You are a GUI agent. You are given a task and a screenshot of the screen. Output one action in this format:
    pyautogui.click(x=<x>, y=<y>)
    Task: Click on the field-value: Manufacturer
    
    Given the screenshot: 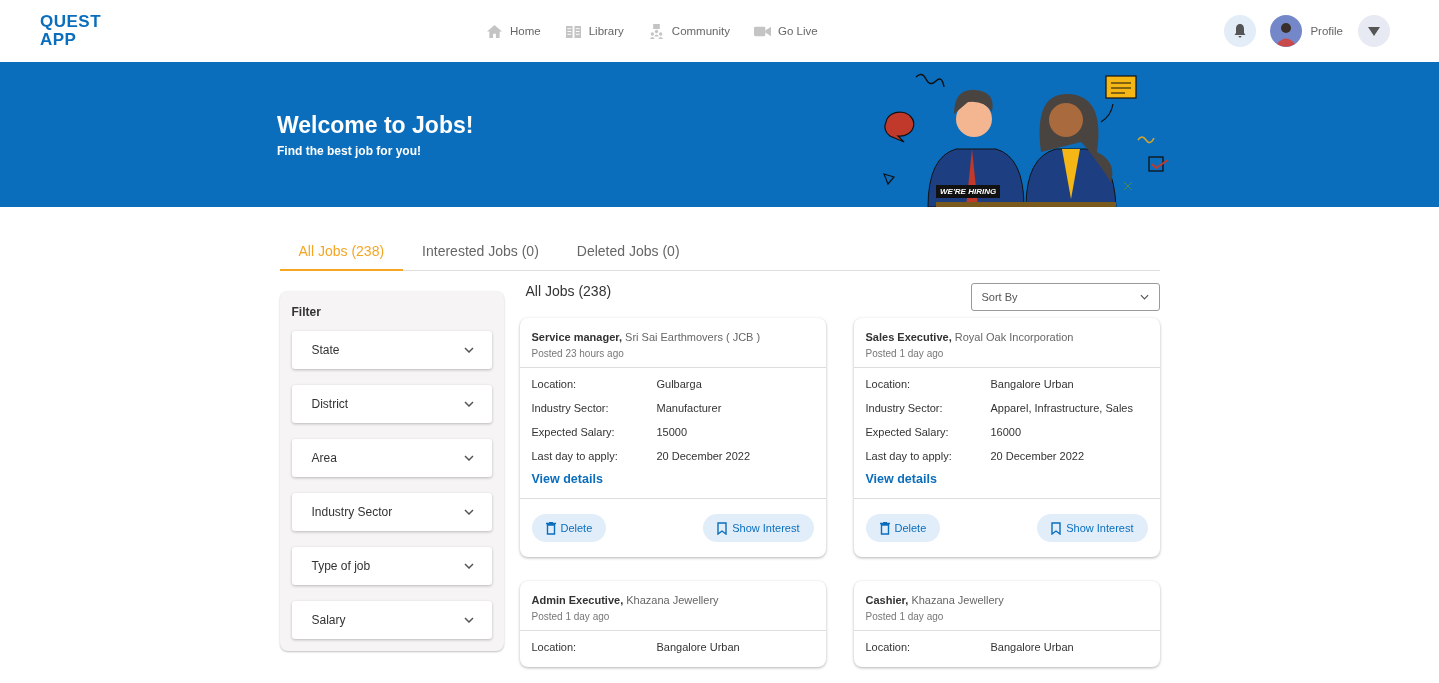 What is the action you would take?
    pyautogui.click(x=689, y=408)
    